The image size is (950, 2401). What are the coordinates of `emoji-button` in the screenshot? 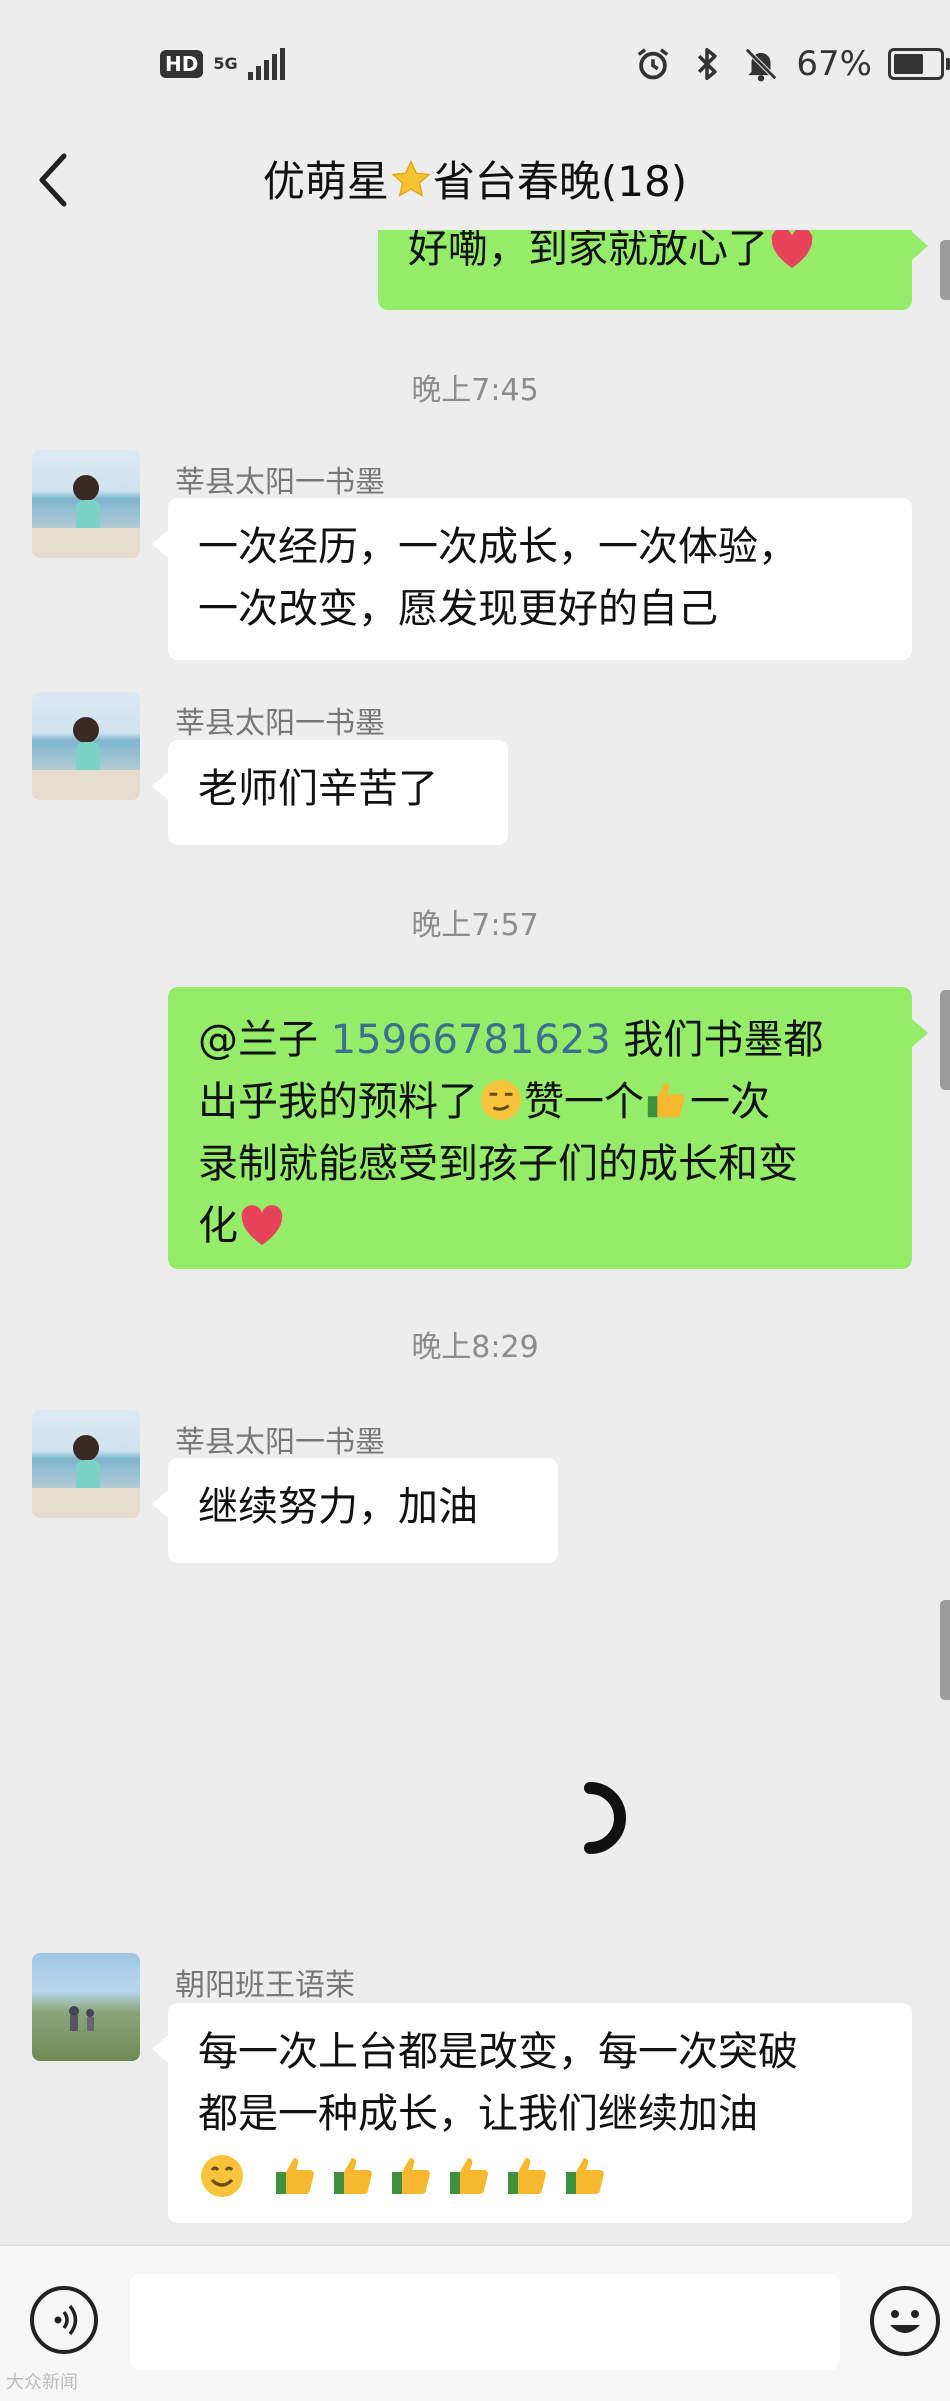 It's located at (905, 2321).